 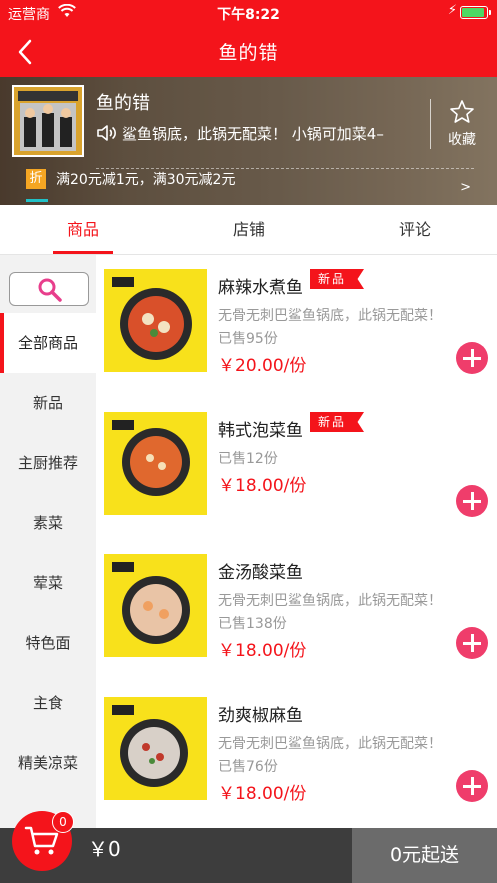 What do you see at coordinates (260, 431) in the screenshot?
I see `product-name: 韩式泡菜鱼` at bounding box center [260, 431].